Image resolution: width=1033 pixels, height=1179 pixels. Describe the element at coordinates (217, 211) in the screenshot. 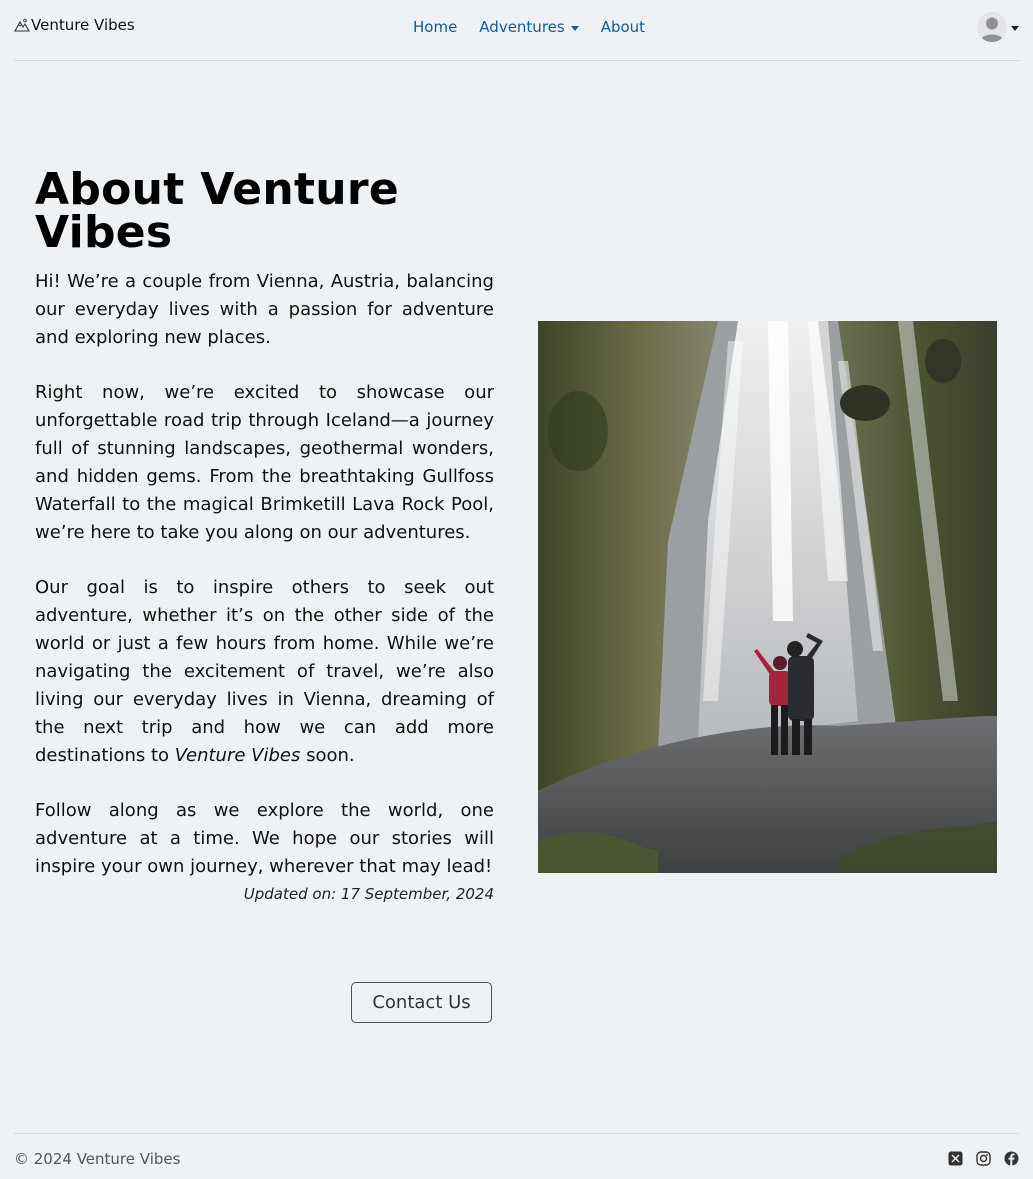

I see `page-title: About Venture Vibes` at that location.